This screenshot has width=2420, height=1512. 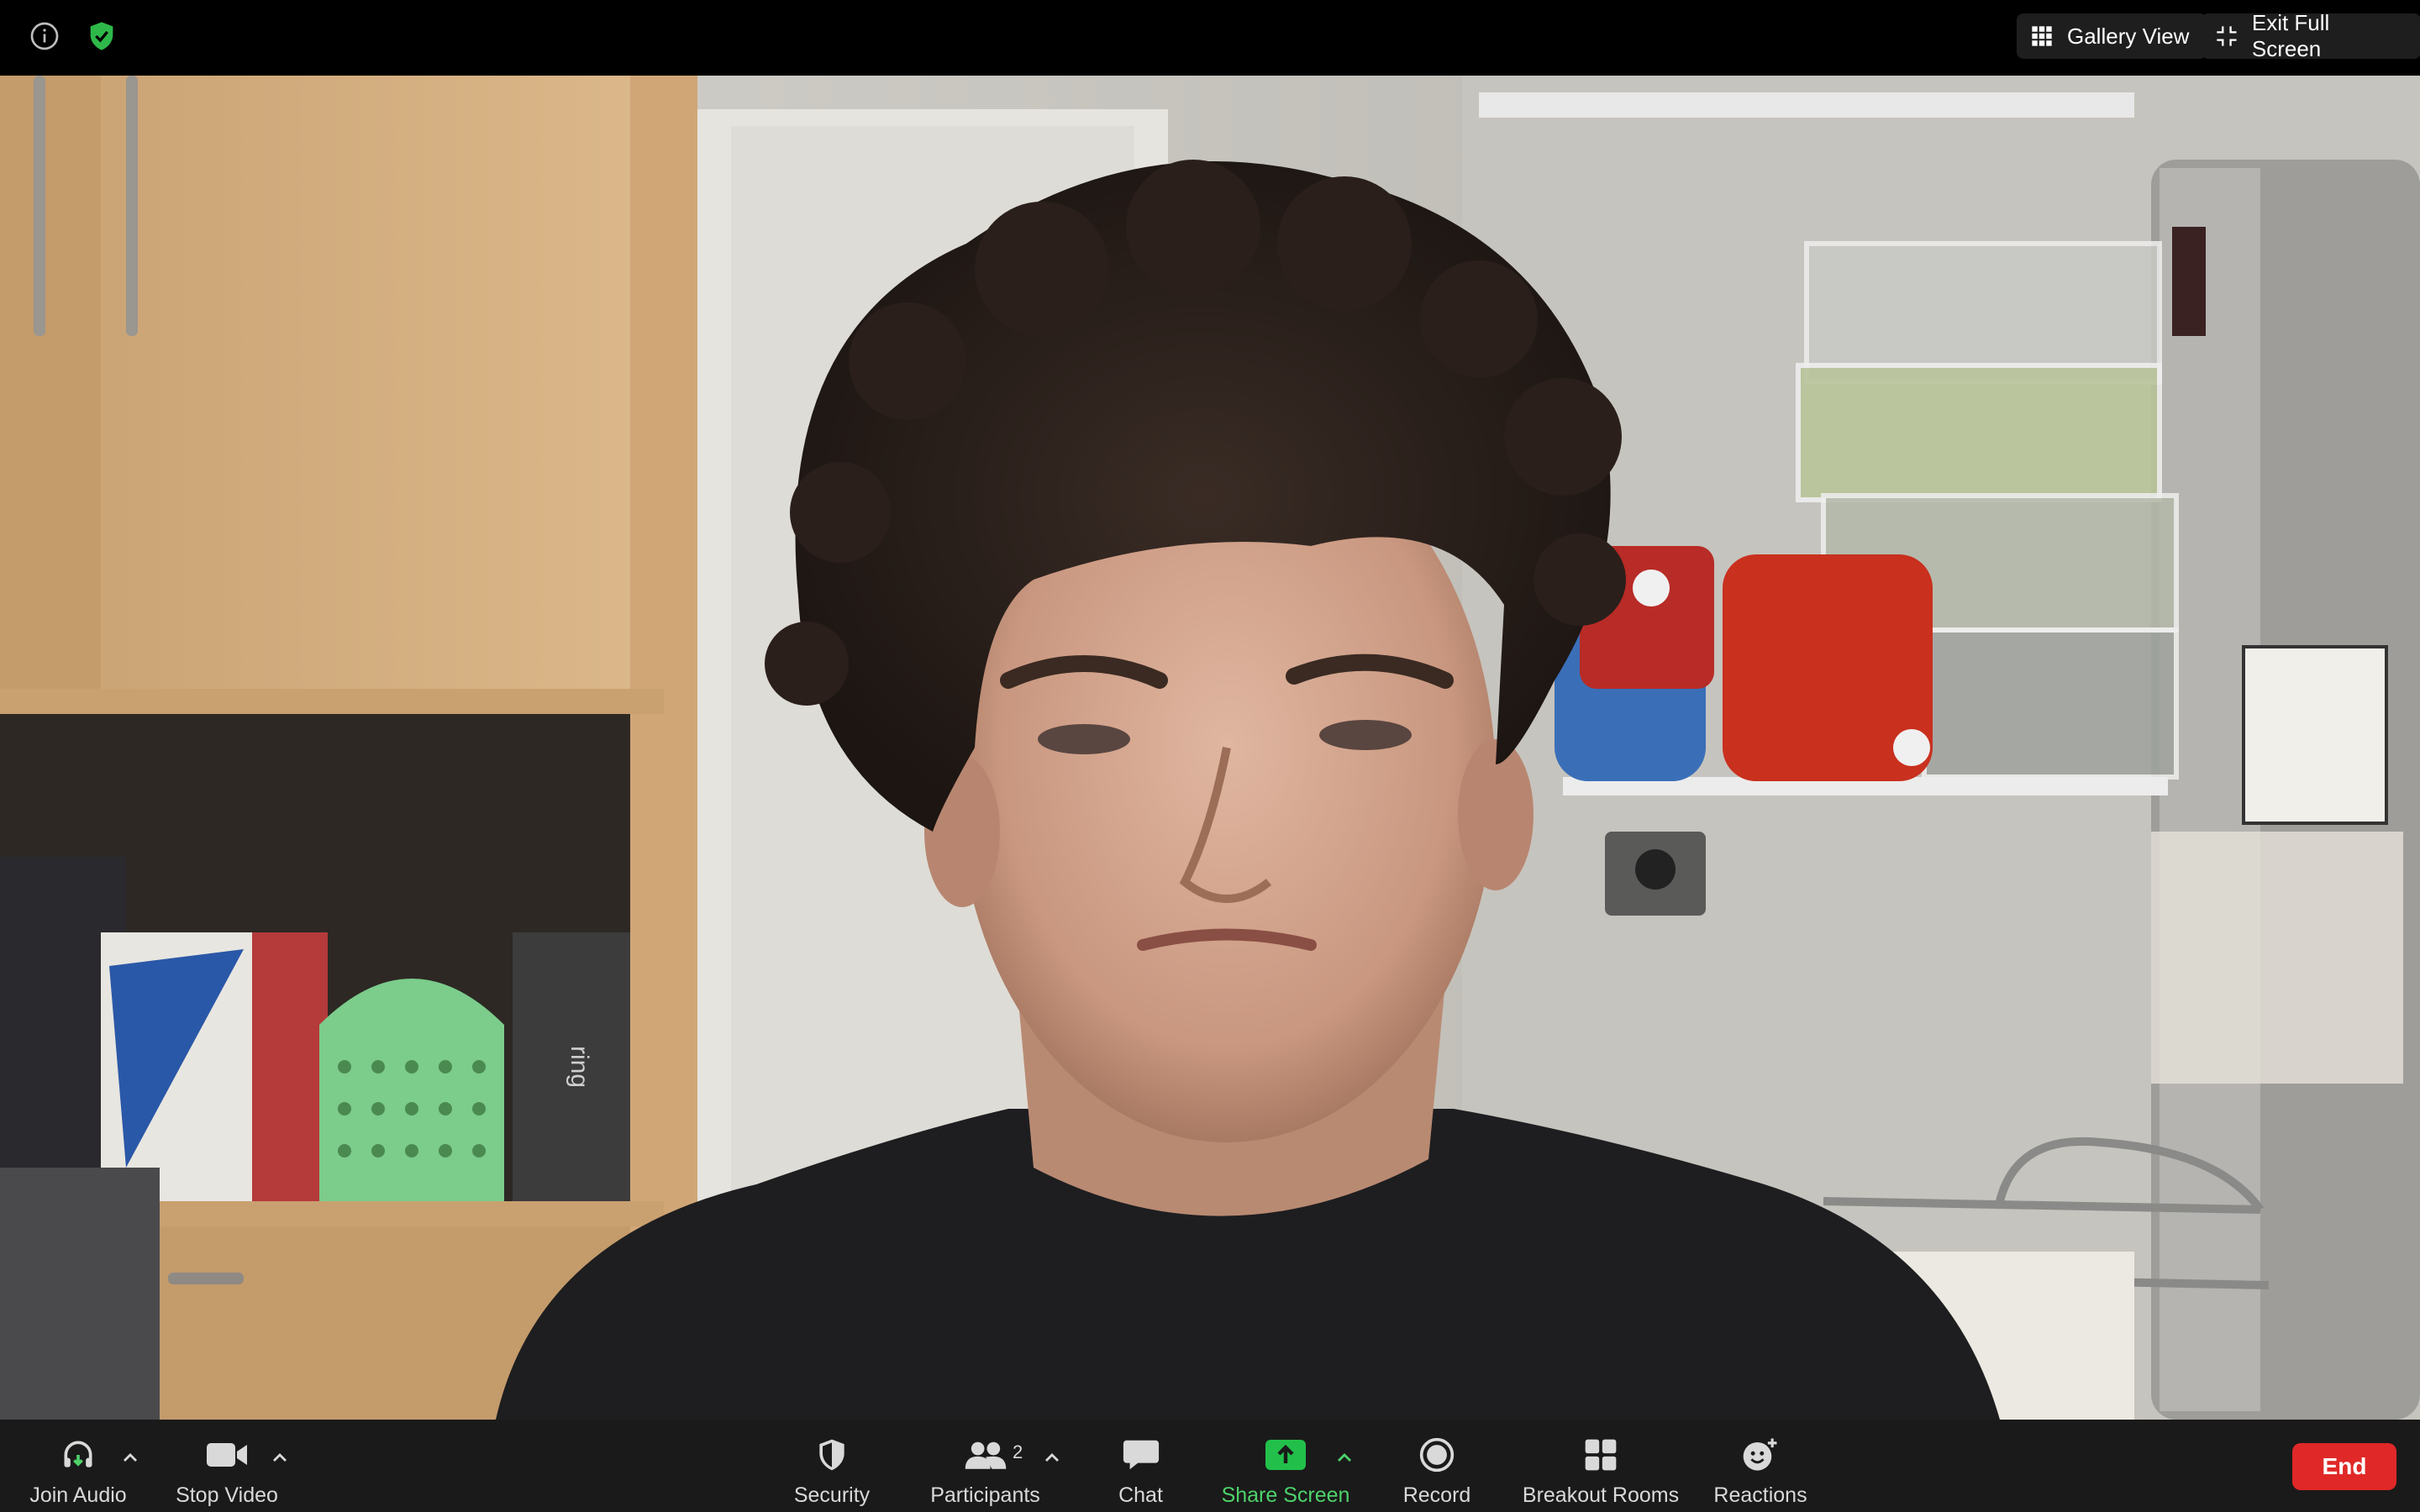 I want to click on chat-bubble-icon, so click(x=1141, y=1455).